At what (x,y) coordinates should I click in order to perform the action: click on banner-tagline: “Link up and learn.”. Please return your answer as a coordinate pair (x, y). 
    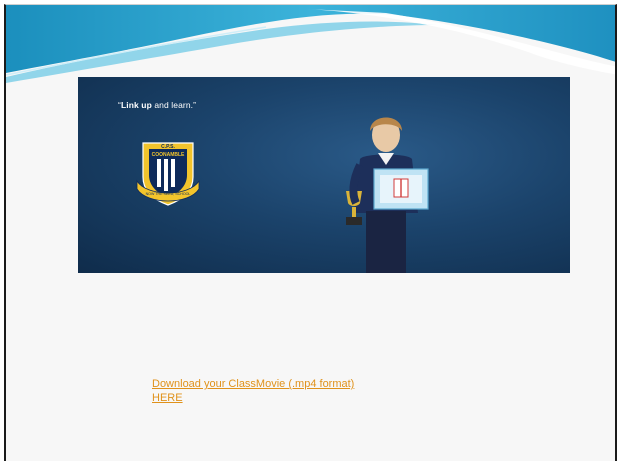
    Looking at the image, I should click on (157, 105).